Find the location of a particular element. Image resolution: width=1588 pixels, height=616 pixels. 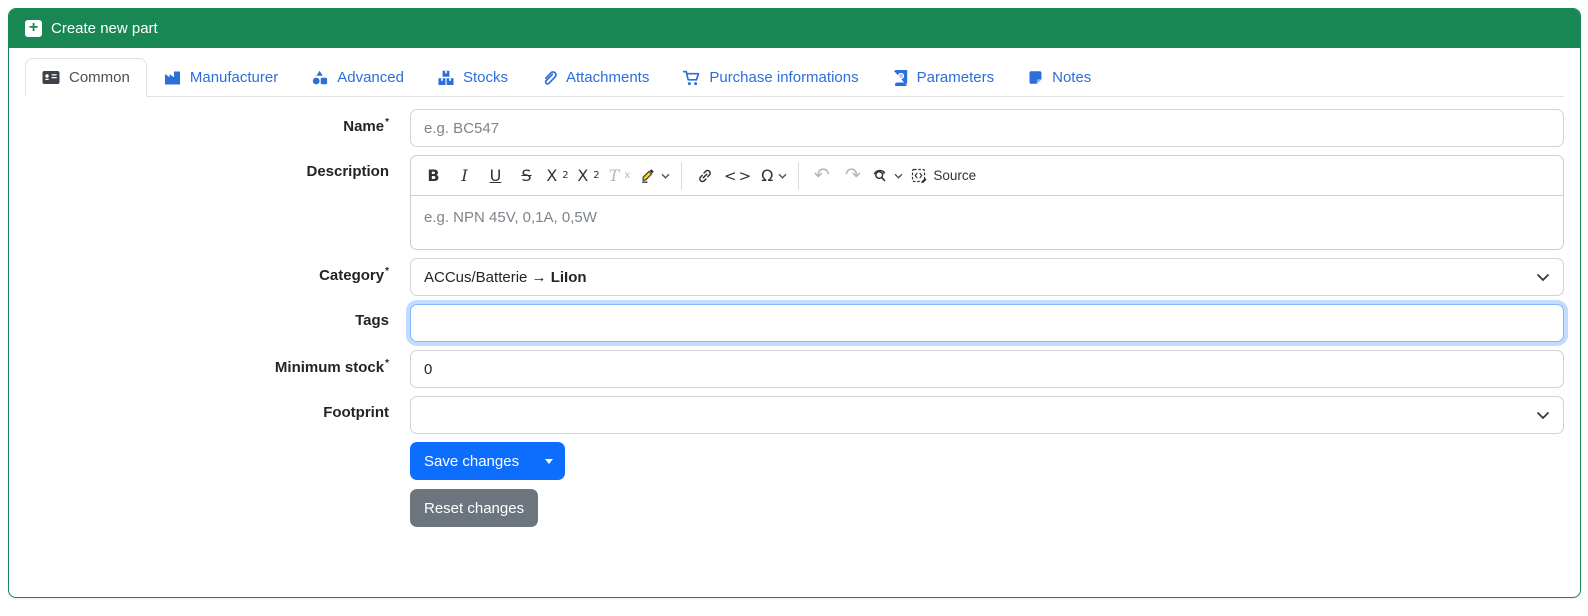

source-button: Source is located at coordinates (943, 175).